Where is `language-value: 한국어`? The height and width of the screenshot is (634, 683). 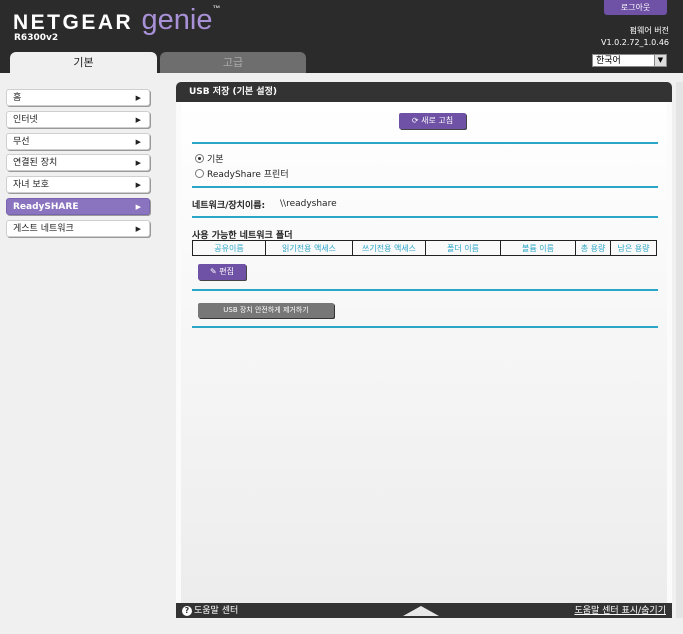
language-value: 한국어 is located at coordinates (608, 61).